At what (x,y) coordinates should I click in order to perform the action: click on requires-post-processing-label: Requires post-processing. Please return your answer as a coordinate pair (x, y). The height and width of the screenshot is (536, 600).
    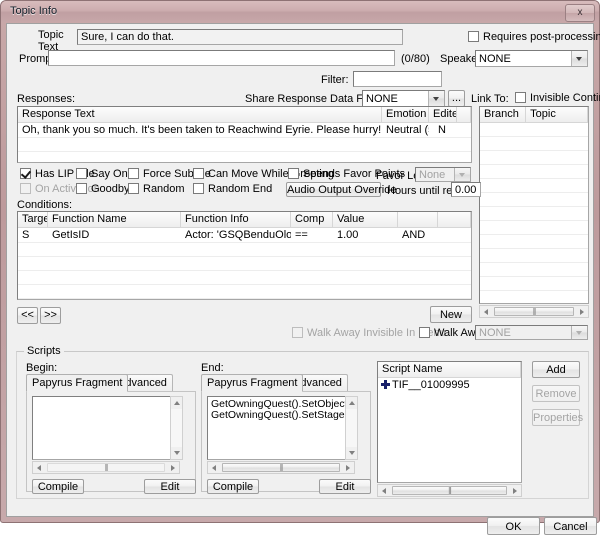
    Looking at the image, I should click on (541, 37).